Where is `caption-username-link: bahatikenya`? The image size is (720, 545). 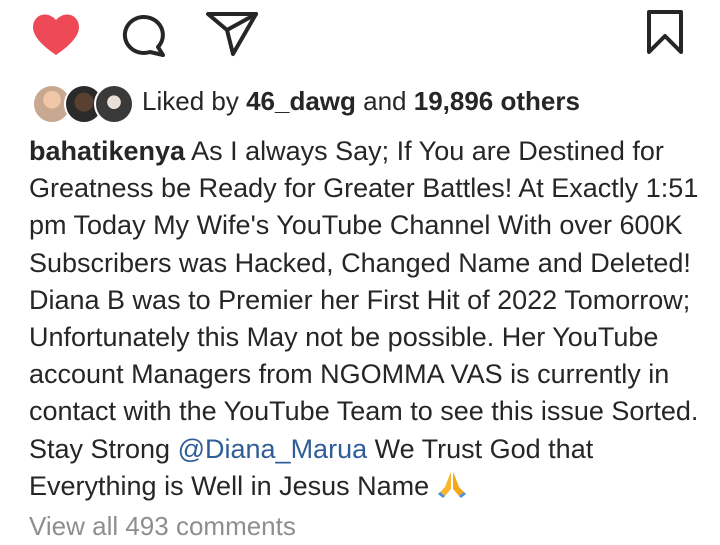
caption-username-link: bahatikenya is located at coordinates (107, 151).